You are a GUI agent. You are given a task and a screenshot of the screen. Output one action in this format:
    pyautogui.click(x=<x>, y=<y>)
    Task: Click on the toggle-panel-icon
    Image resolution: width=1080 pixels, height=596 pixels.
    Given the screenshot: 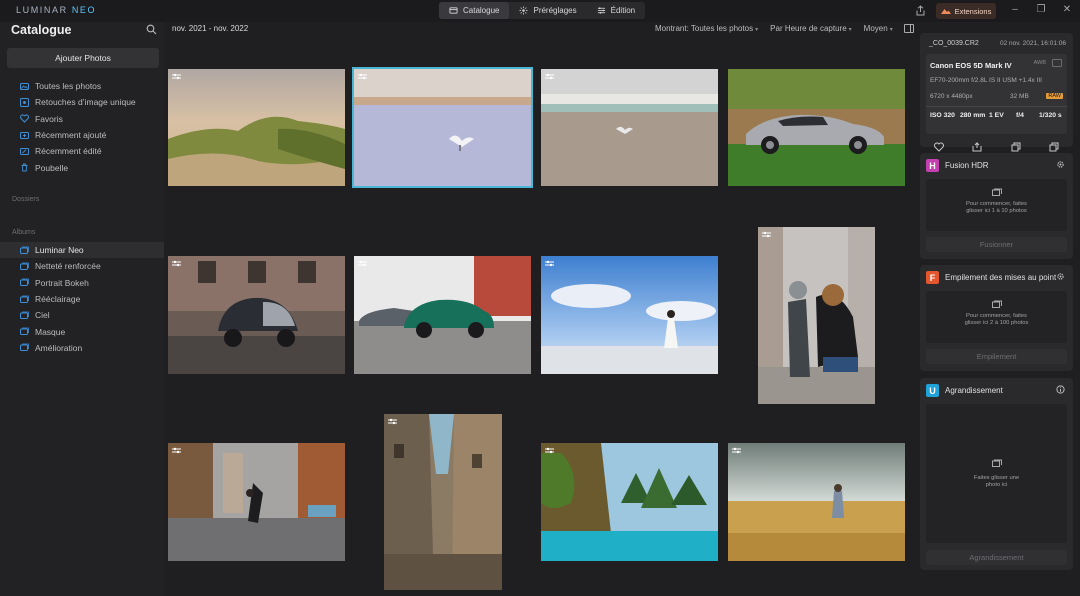 What is the action you would take?
    pyautogui.click(x=909, y=28)
    